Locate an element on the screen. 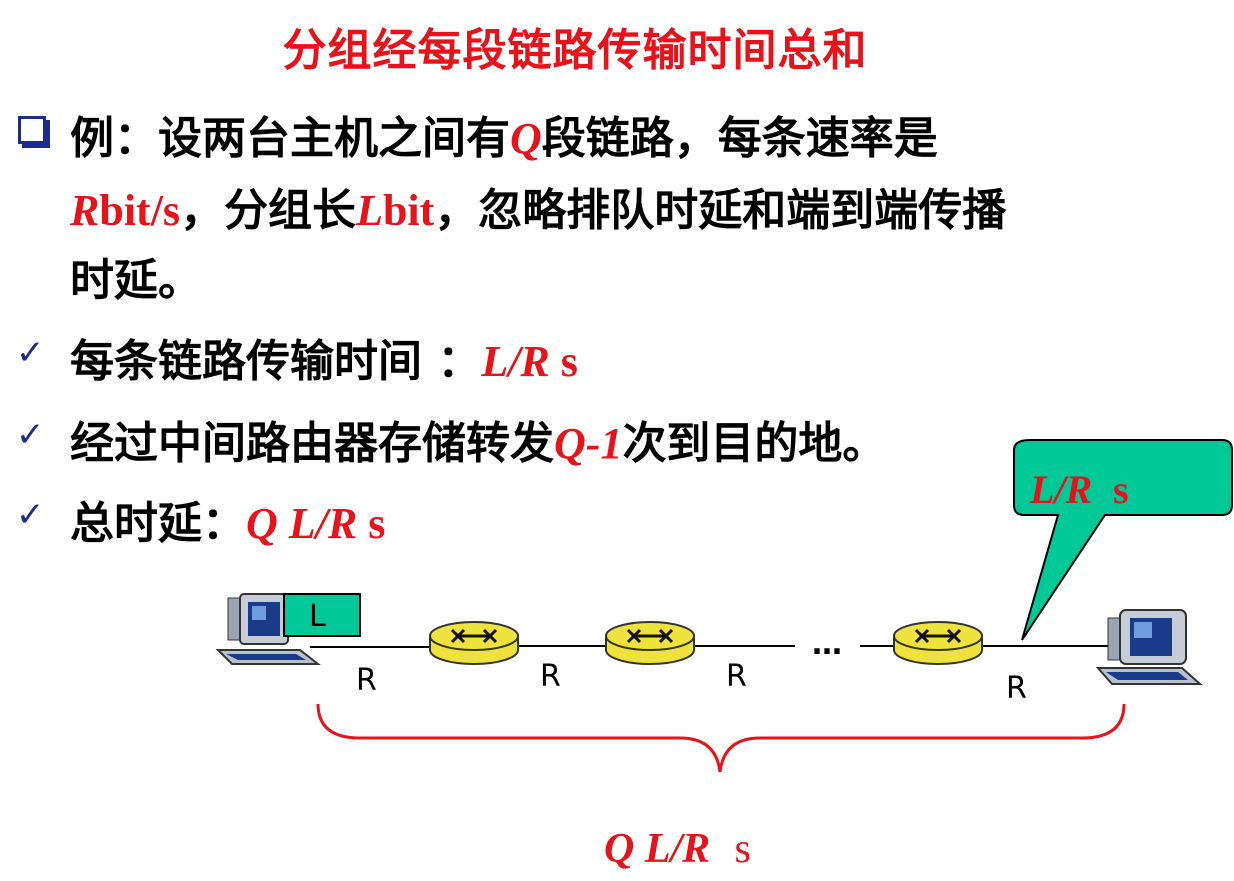 The image size is (1234, 881). destination-host-icon is located at coordinates (1149, 647).